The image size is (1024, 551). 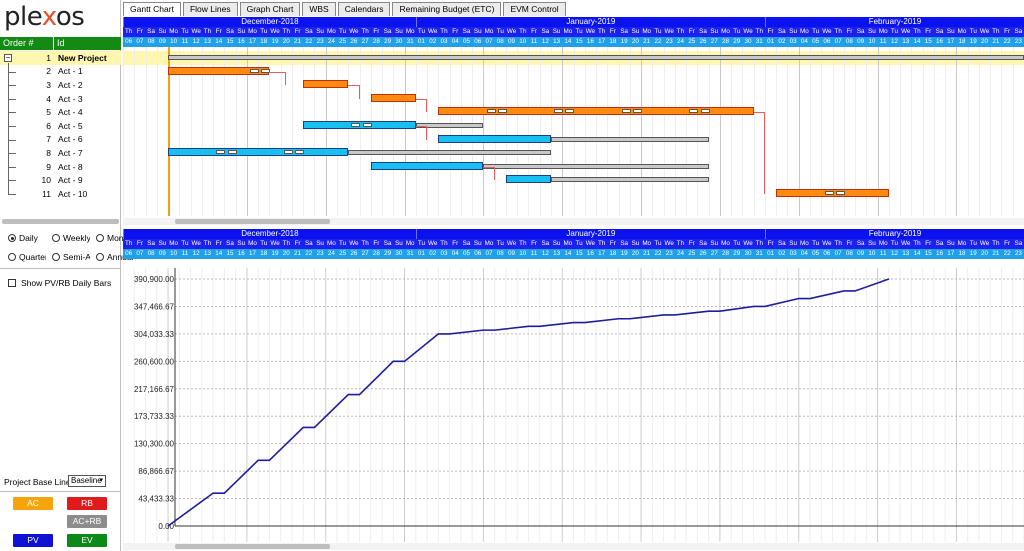 What do you see at coordinates (230, 253) in the screenshot?
I see `day-number-cell: 15` at bounding box center [230, 253].